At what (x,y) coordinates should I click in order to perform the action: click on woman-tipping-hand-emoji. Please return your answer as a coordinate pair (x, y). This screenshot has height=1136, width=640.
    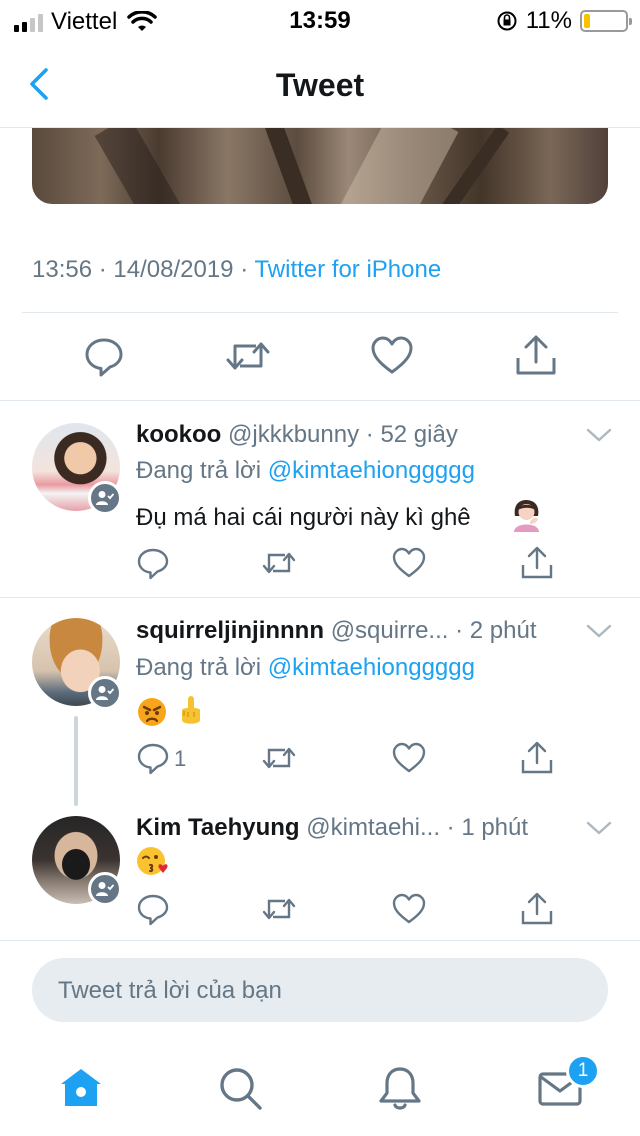
    Looking at the image, I should click on (526, 516).